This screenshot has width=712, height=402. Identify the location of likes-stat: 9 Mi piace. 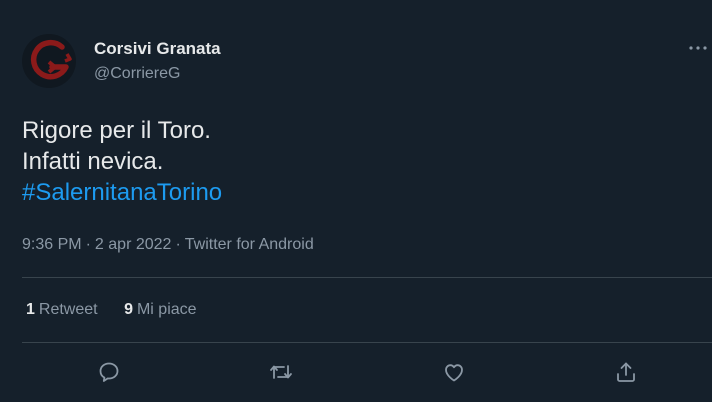
(160, 310).